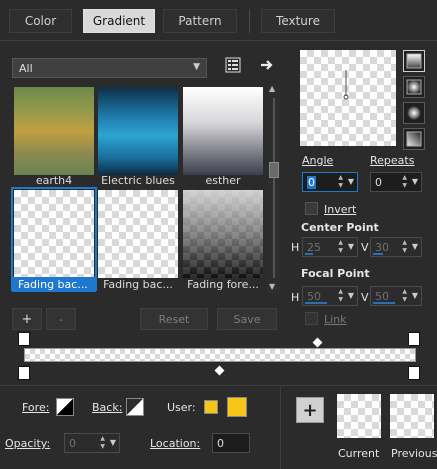 This screenshot has width=437, height=469. What do you see at coordinates (414, 339) in the screenshot?
I see `opacity-stop-right` at bounding box center [414, 339].